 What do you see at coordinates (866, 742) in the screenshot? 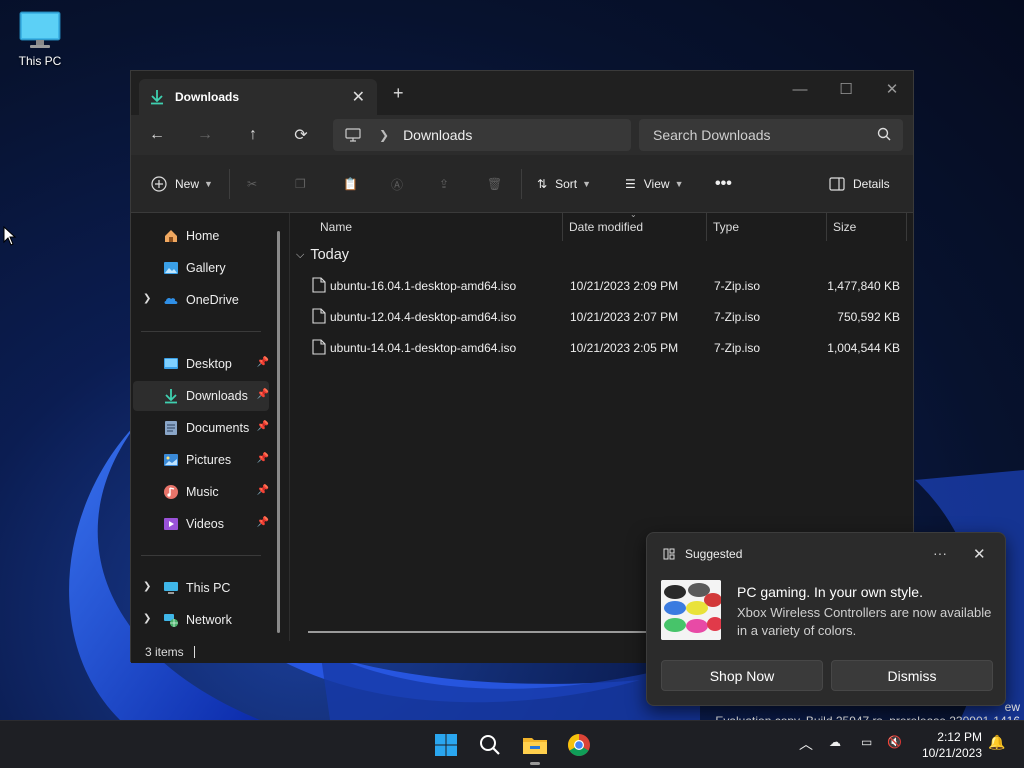
I see `display-icon: ▭` at bounding box center [866, 742].